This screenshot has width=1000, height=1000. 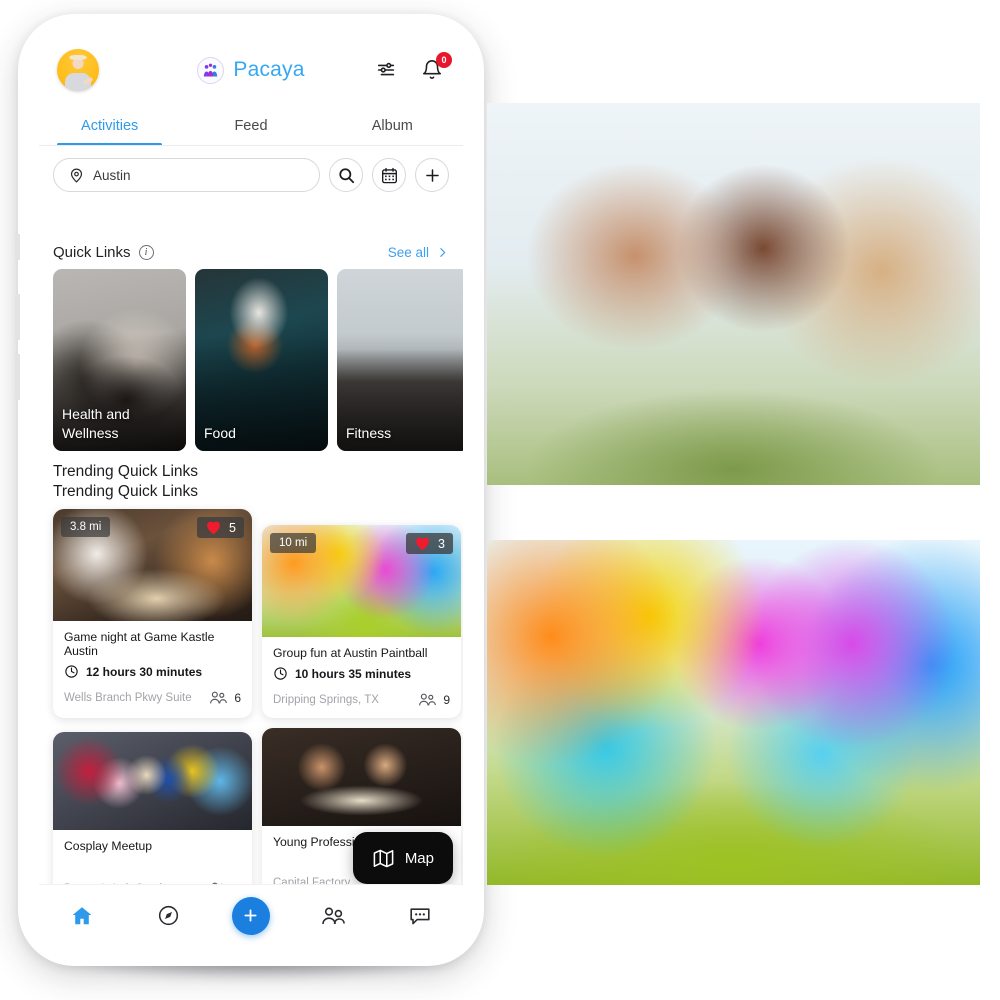 I want to click on trending-title: Trending Quick Links, so click(x=126, y=471).